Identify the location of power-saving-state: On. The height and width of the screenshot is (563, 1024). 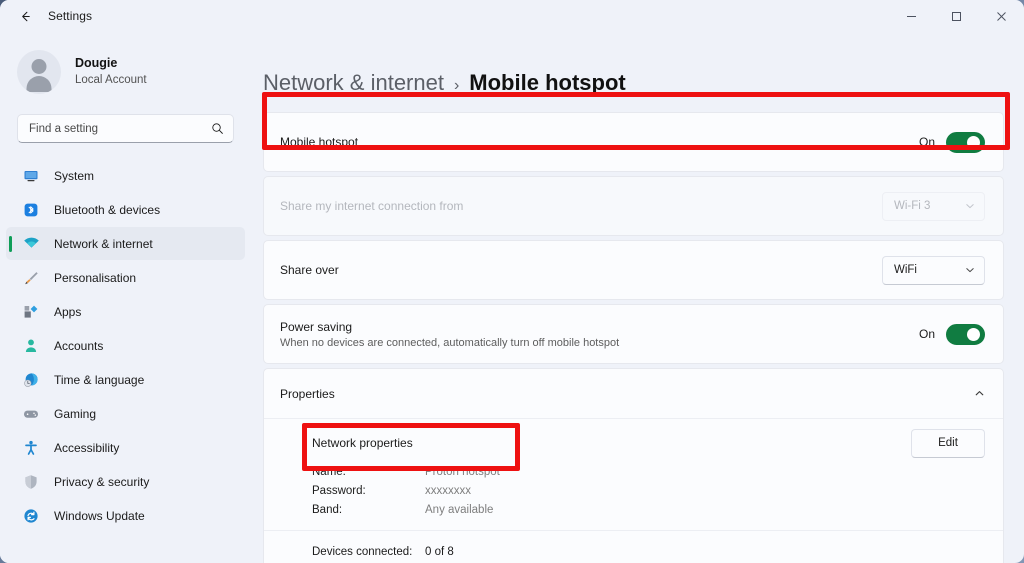
(926, 334).